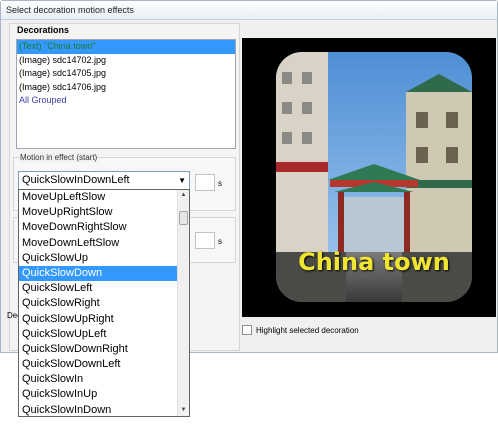  I want to click on dropdown-option: QuickSlowUp, so click(98, 258).